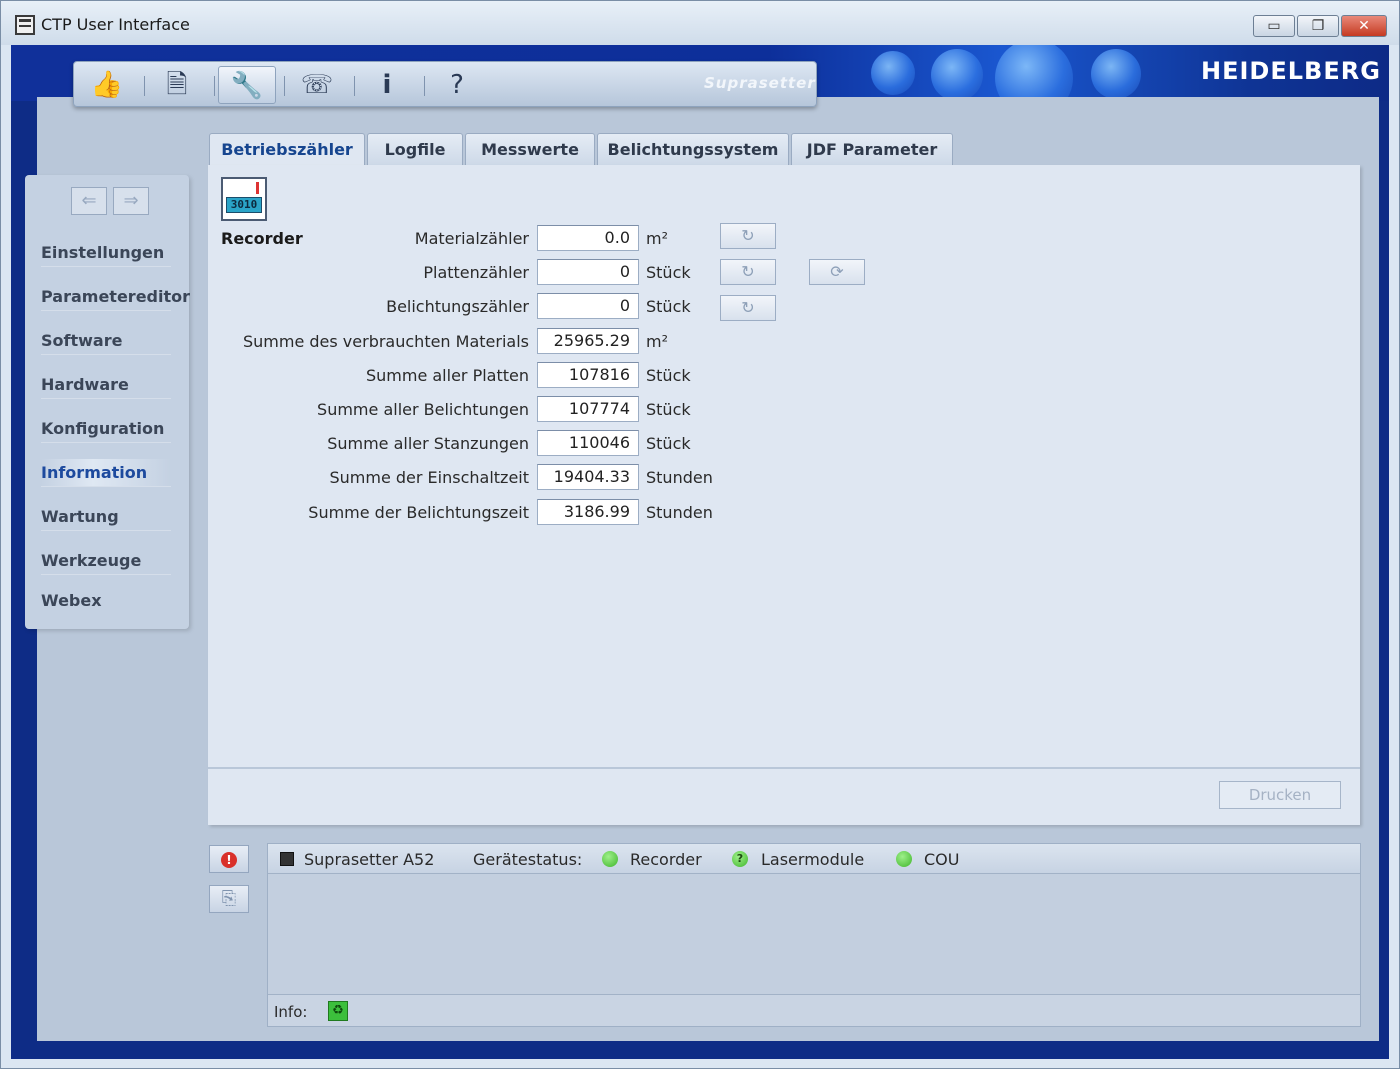  I want to click on panel-divider, so click(784, 768).